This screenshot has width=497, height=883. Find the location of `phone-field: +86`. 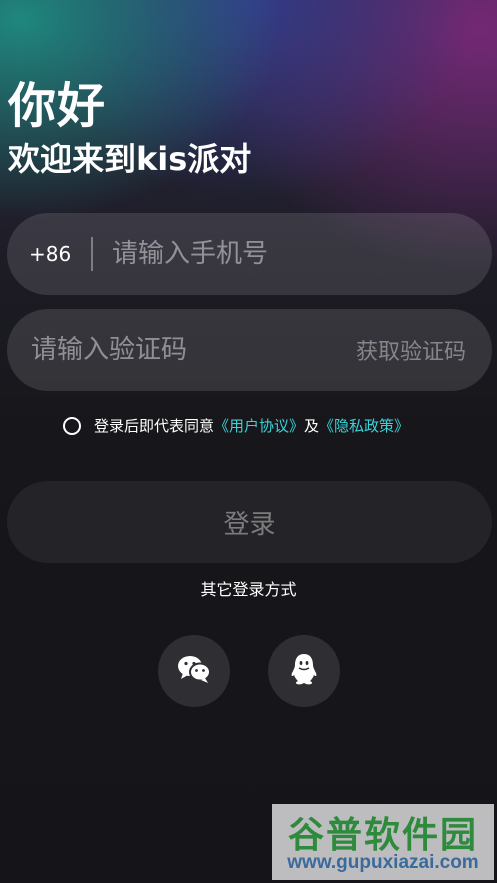

phone-field: +86 is located at coordinates (249, 254).